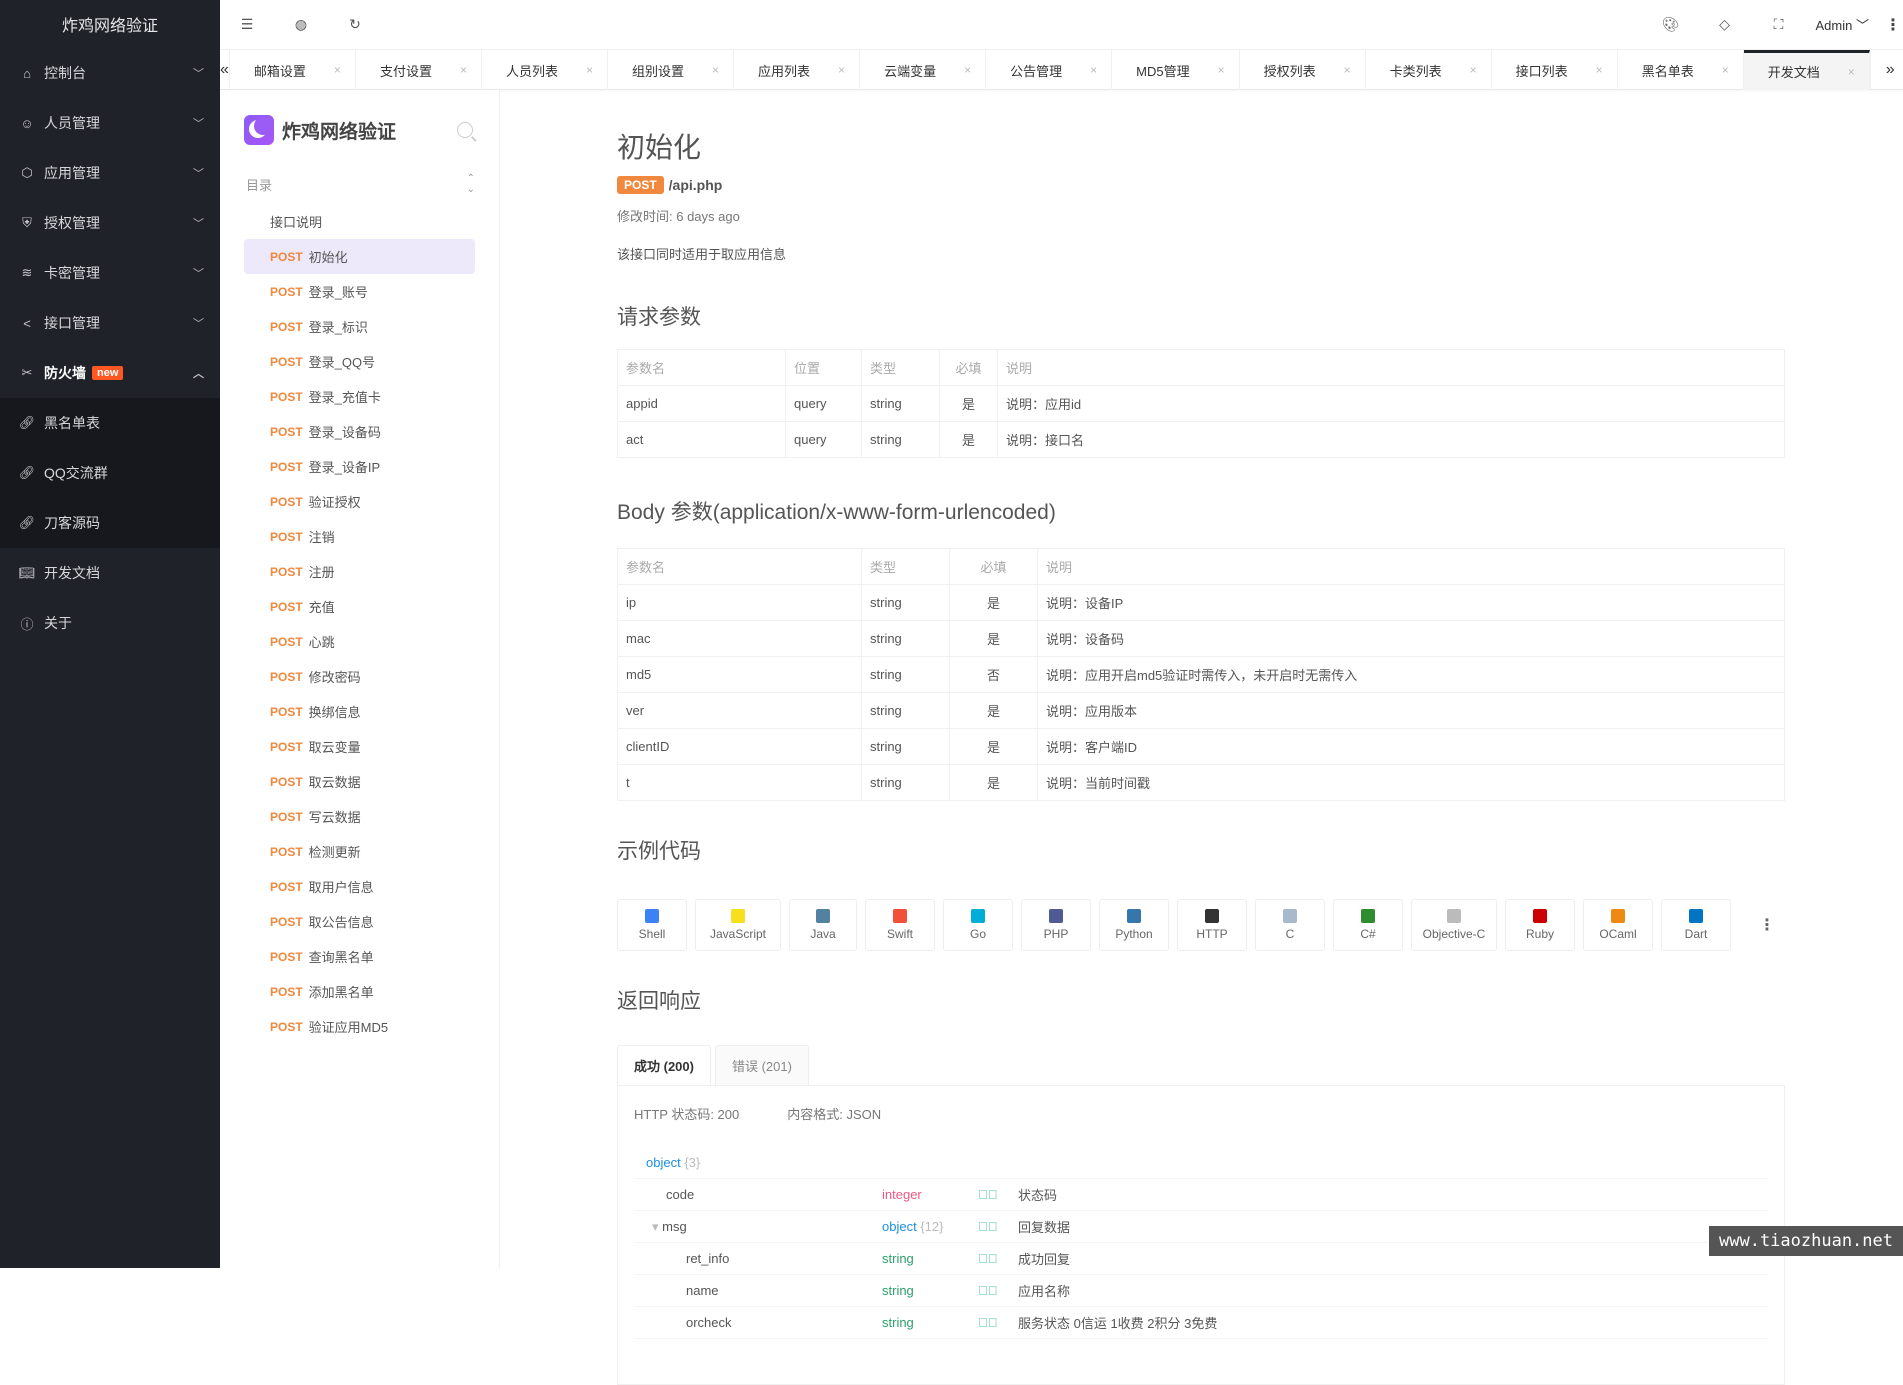  I want to click on doc-item: POST添加黑名单, so click(359, 991).